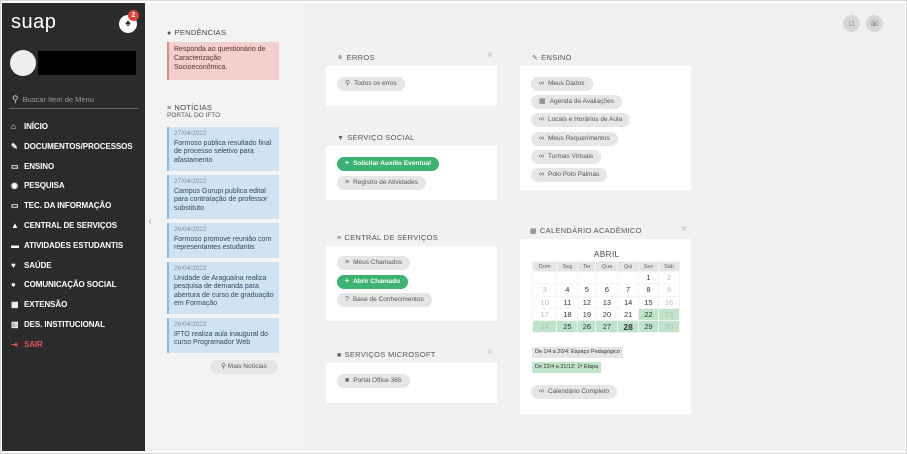  I want to click on evaluation-schedule-button: ▦ Agenda de Avaliações, so click(576, 102).